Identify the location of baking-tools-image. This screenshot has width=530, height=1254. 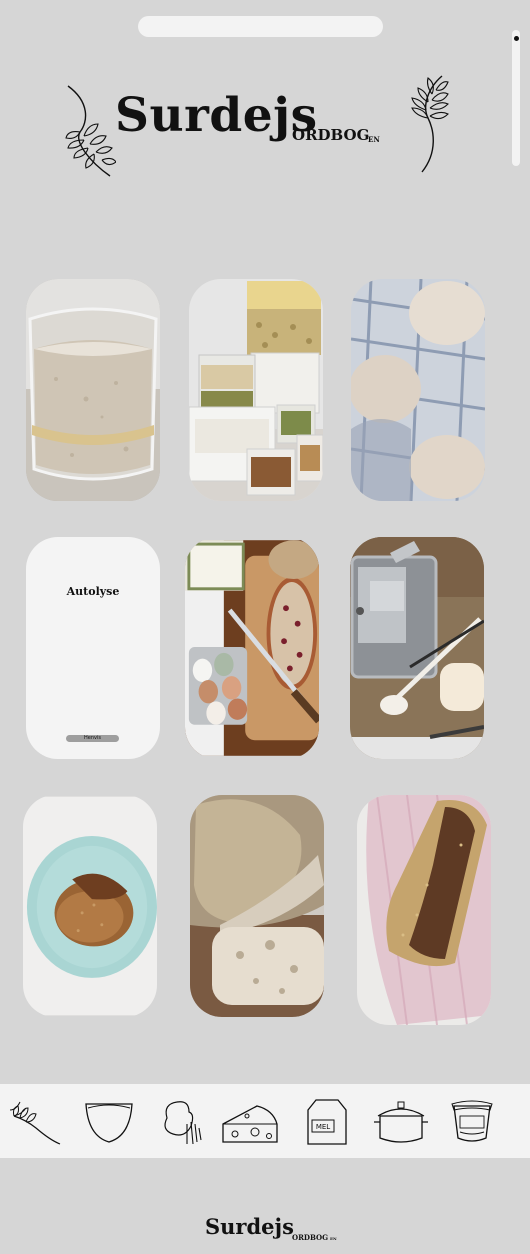
(417, 648).